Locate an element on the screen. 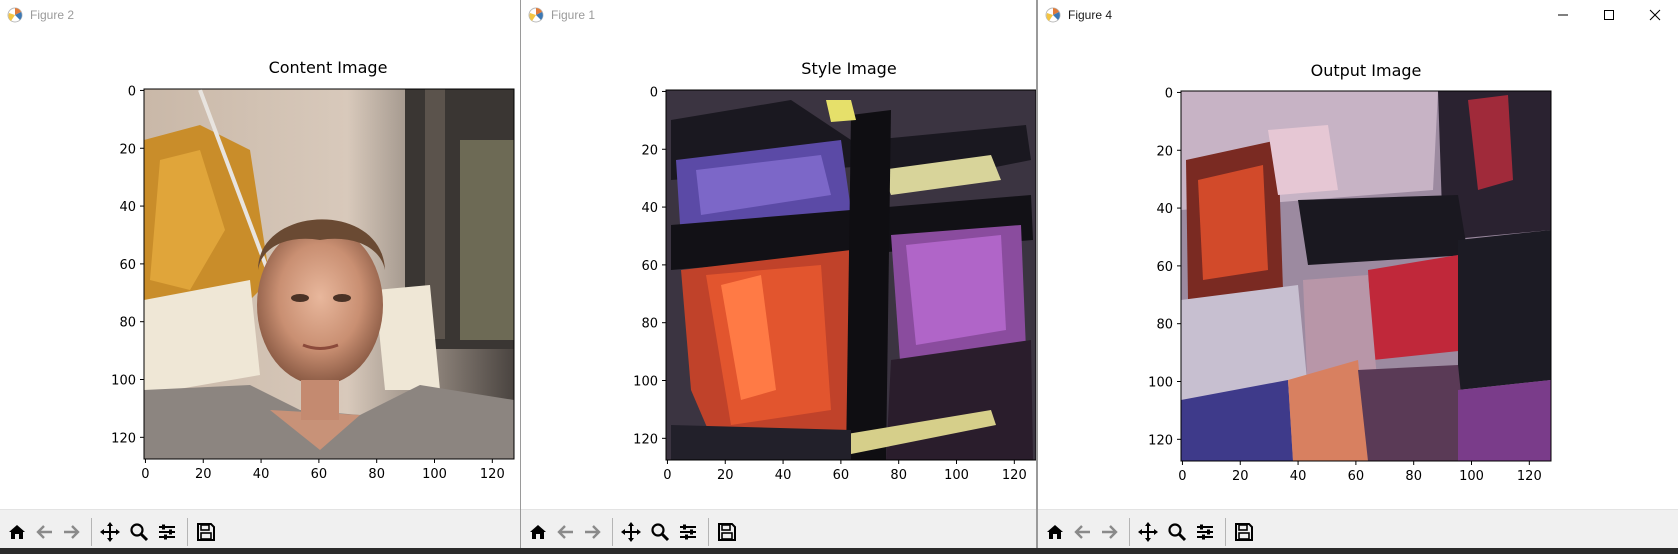  minimize-icon is located at coordinates (1563, 15).